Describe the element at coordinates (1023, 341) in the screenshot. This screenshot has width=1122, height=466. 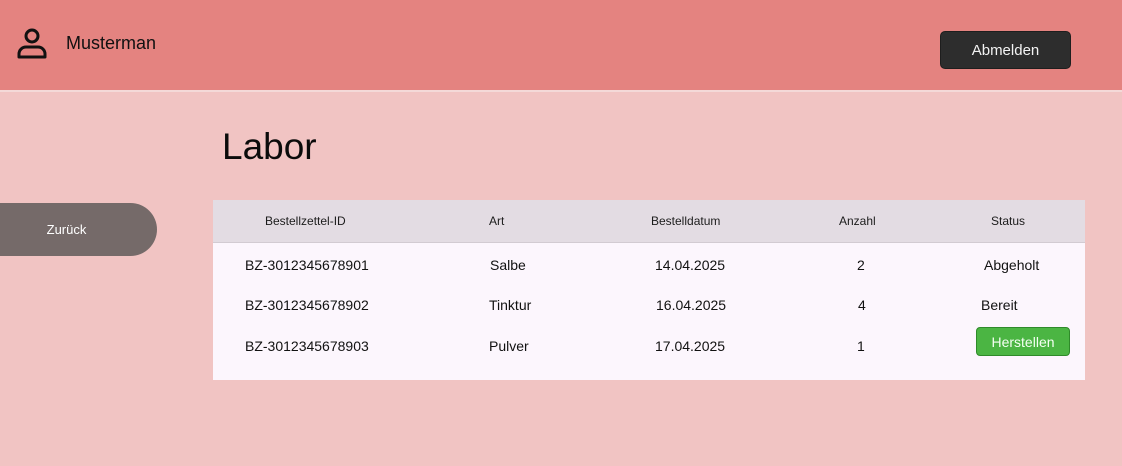
I see `herstellen-button: Herstellen` at that location.